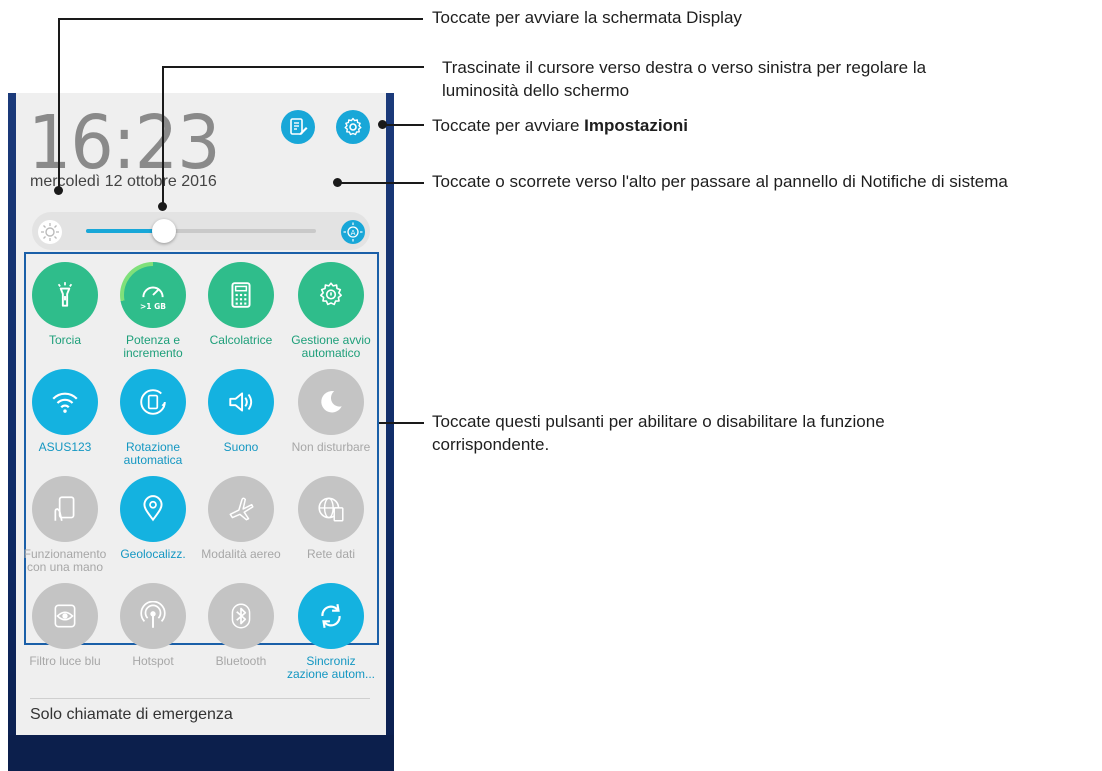  I want to click on buttons-callout-line, so click(401, 423).